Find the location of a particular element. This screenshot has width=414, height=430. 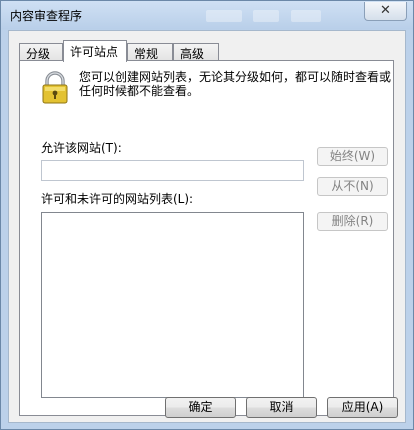

close-icon: ✕ is located at coordinates (385, 10).